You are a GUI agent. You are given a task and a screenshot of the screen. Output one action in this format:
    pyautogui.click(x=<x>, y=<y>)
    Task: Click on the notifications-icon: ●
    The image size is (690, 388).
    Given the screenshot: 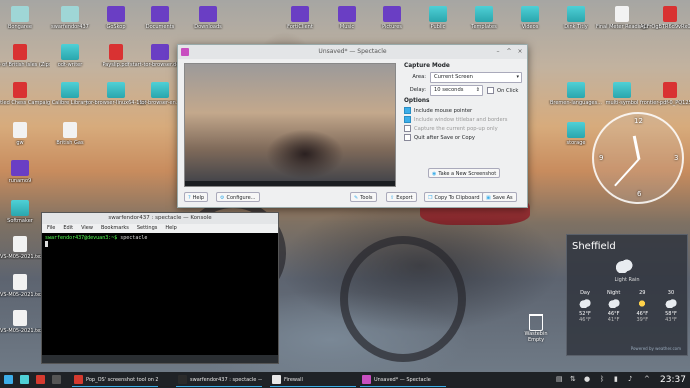 What is the action you would take?
    pyautogui.click(x=587, y=379)
    